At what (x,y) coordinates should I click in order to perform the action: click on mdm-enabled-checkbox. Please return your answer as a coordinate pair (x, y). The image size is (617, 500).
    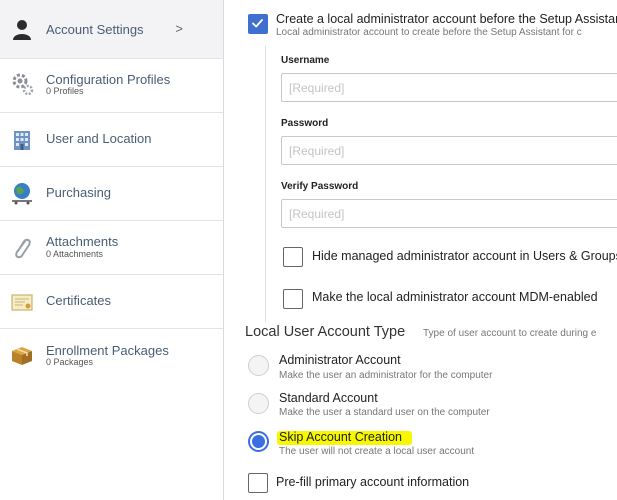
    Looking at the image, I should click on (293, 299).